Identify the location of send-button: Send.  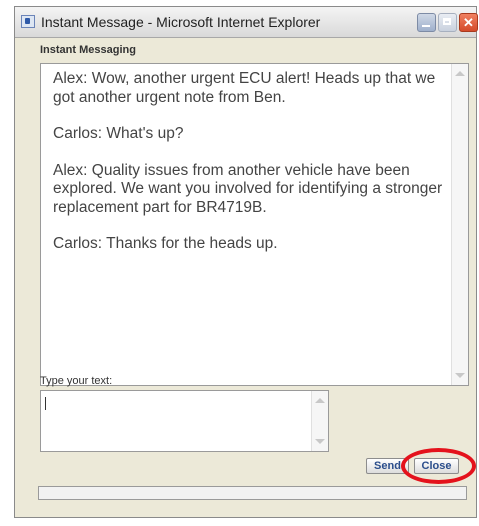
(387, 466).